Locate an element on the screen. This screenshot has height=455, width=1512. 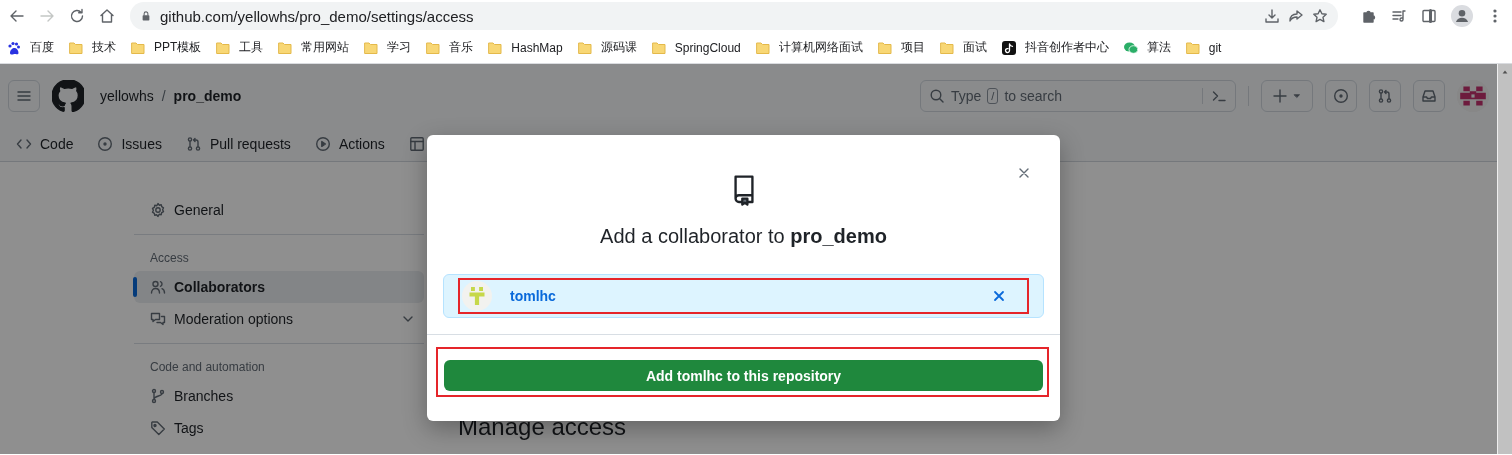
repo-tab: Issues is located at coordinates (129, 144).